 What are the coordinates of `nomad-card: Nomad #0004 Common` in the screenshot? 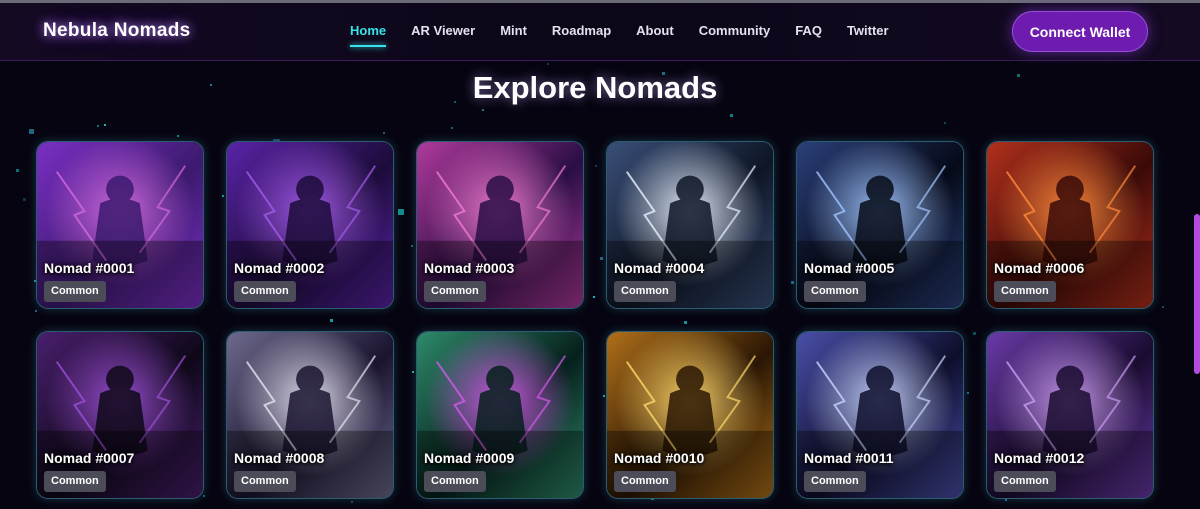 It's located at (690, 225).